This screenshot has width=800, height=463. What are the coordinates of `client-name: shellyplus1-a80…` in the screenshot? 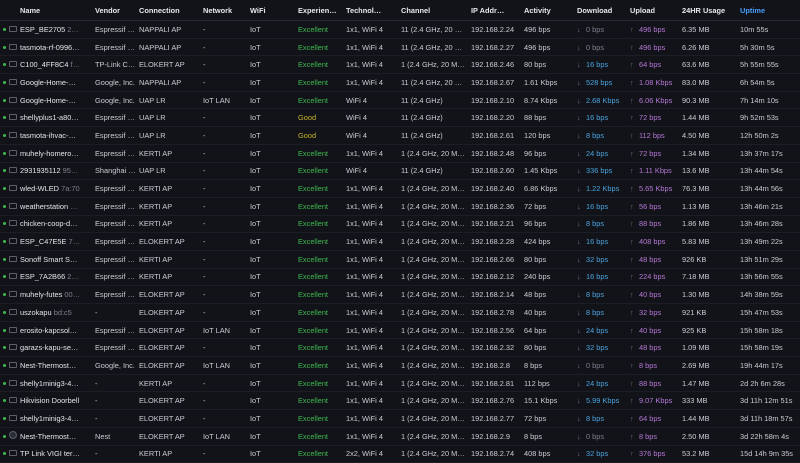 It's located at (57, 117).